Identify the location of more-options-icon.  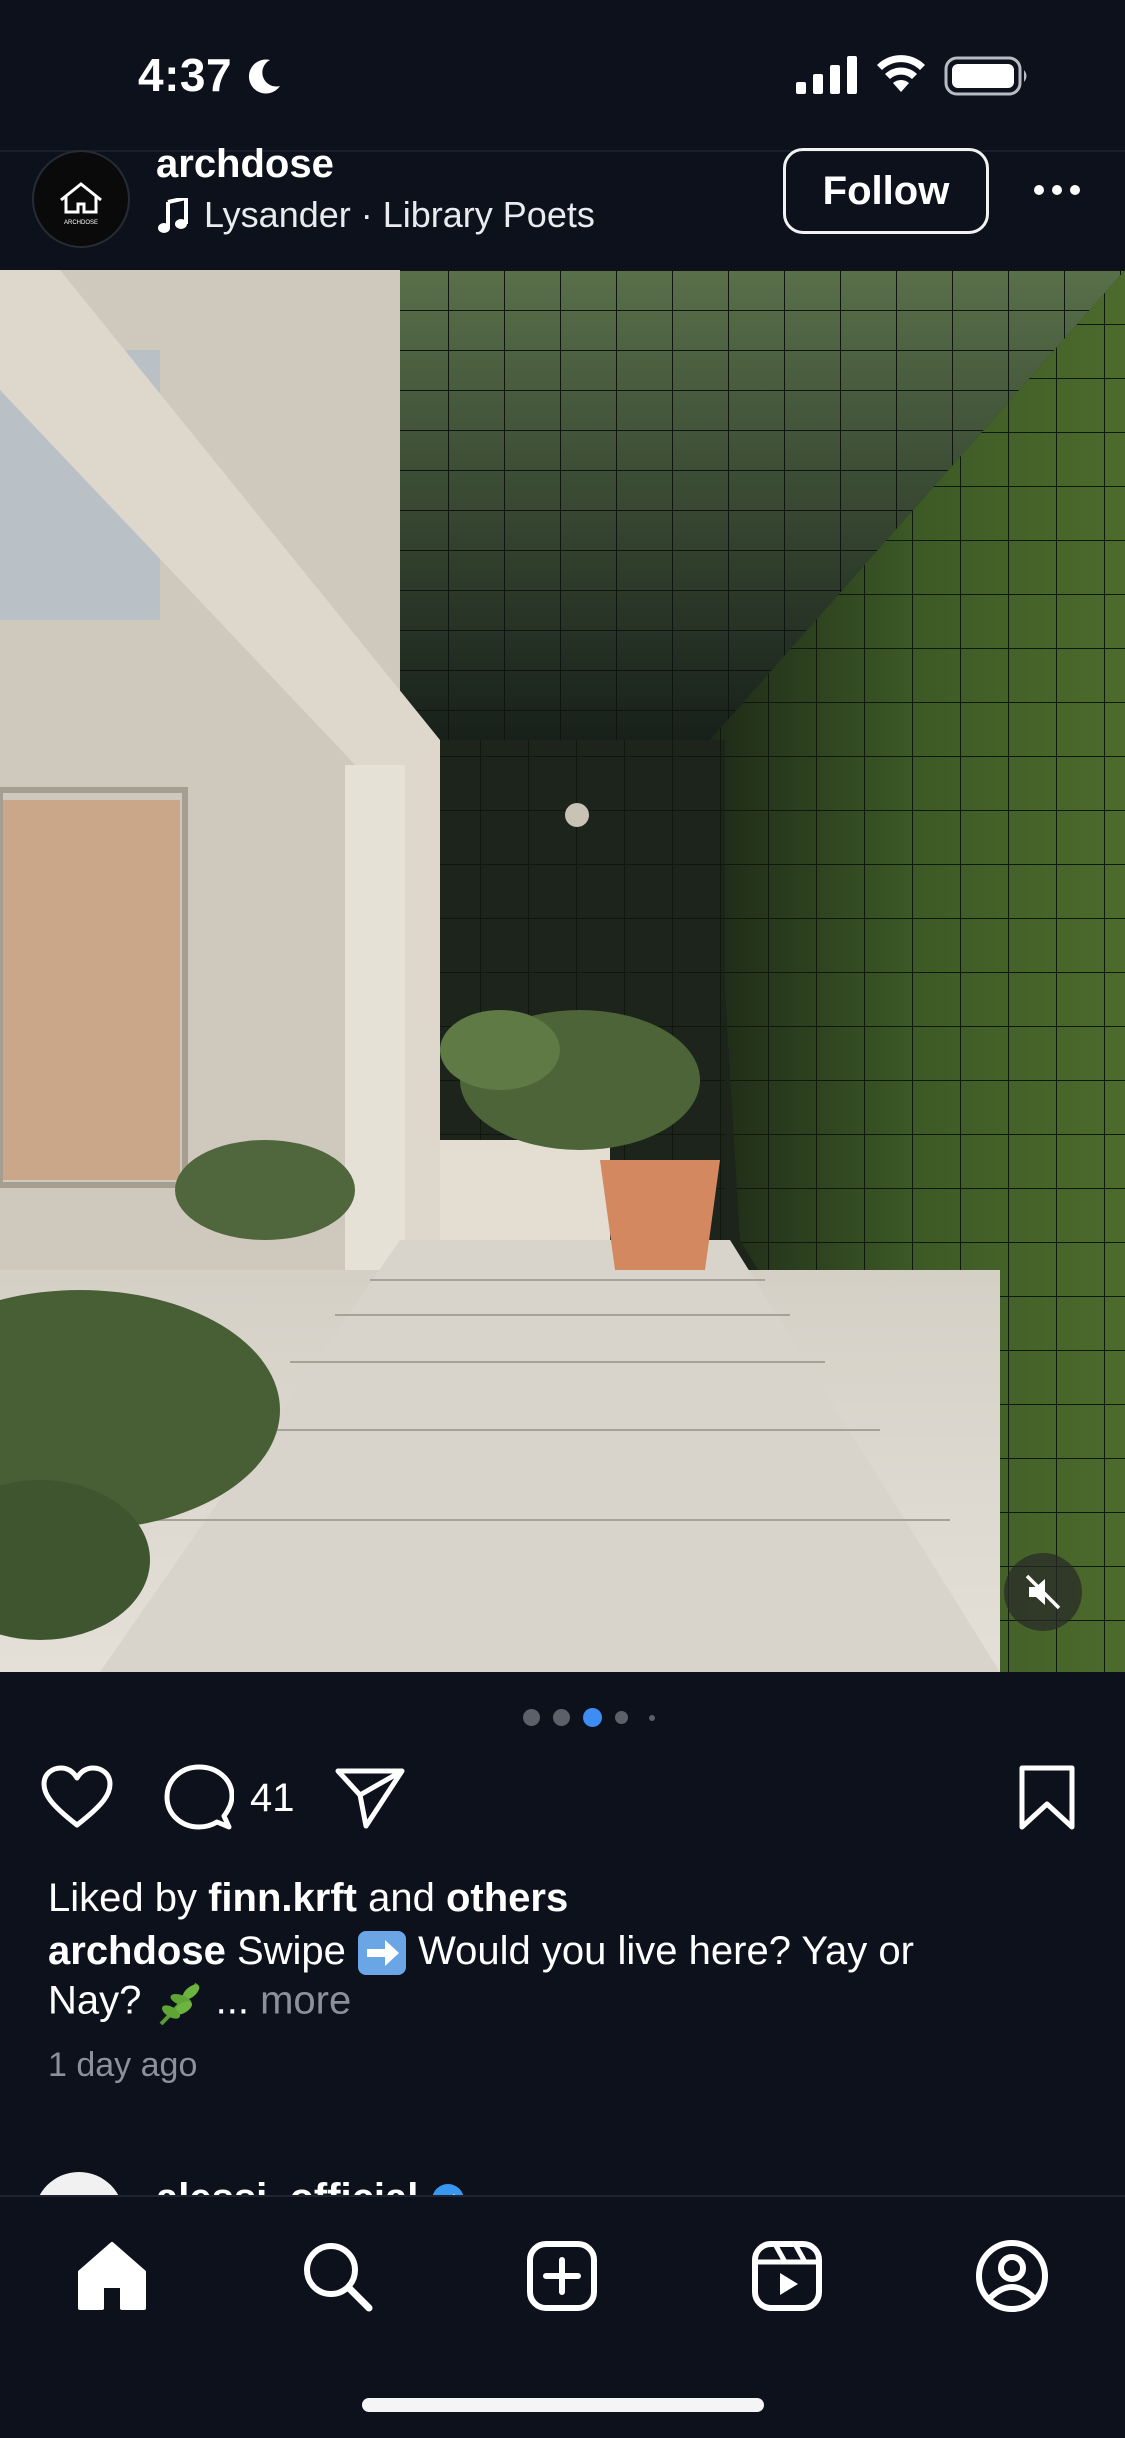
(1057, 190).